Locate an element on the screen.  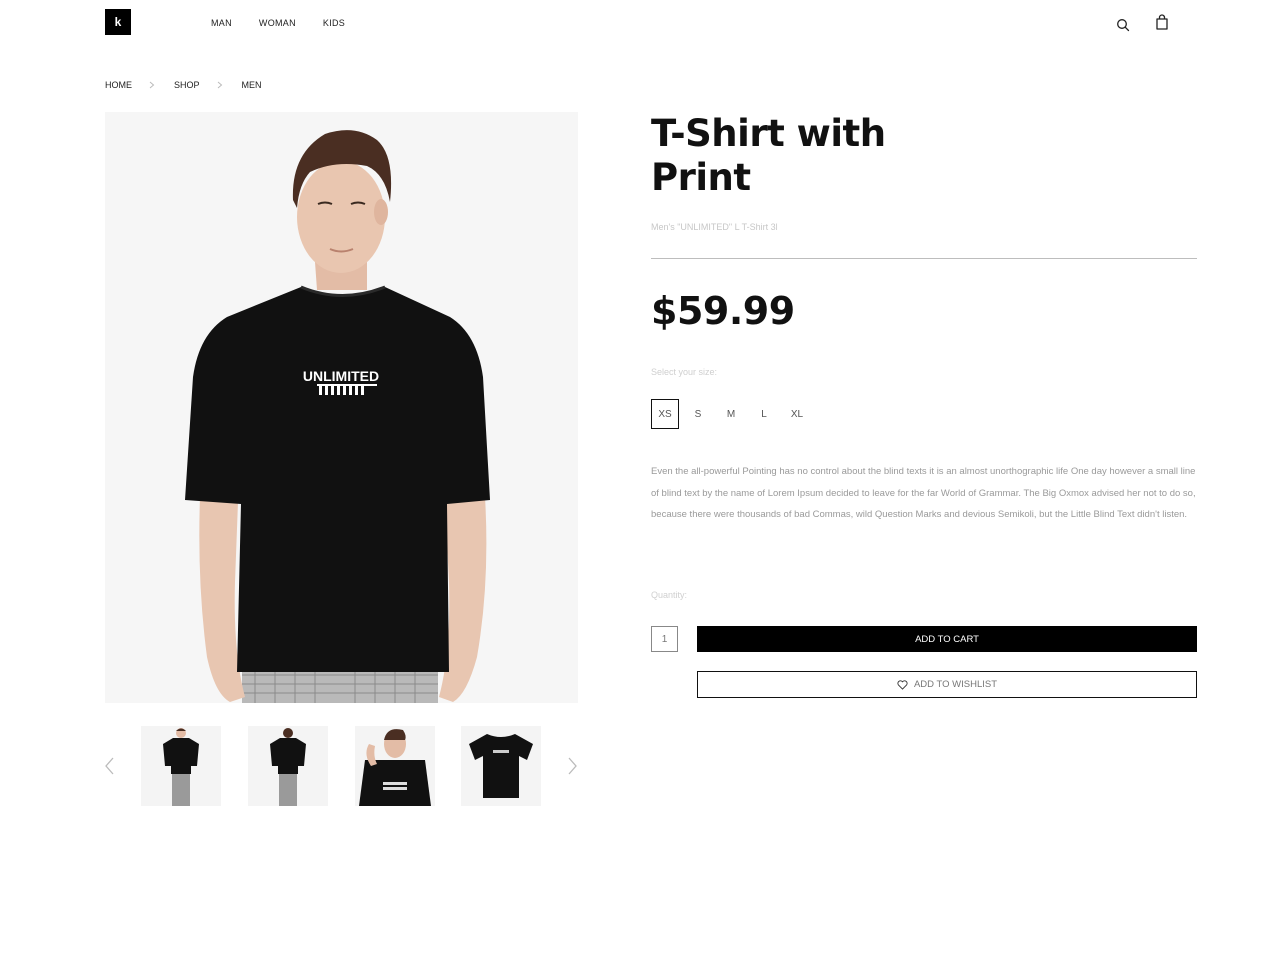
thumbnail-front is located at coordinates (181, 766).